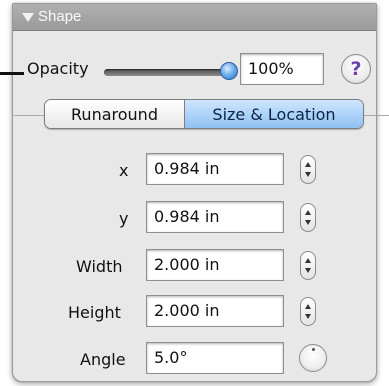 This screenshot has height=386, width=389. Describe the element at coordinates (215, 311) in the screenshot. I see `height-field: 2.000 in` at that location.